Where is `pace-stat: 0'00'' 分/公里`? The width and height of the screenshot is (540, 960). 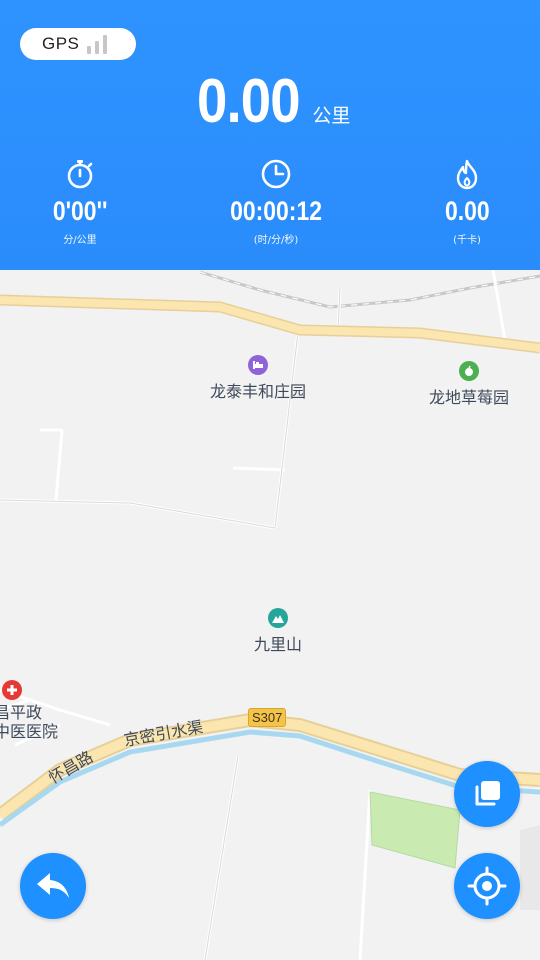
pace-stat: 0'00'' 分/公里 is located at coordinates (80, 202).